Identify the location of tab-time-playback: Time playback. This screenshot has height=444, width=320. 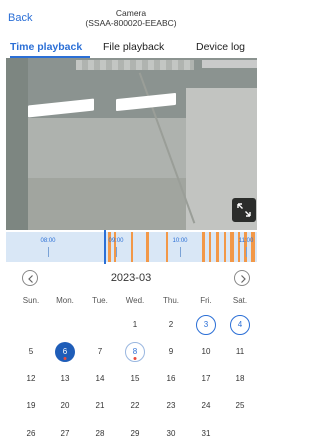
(46, 47).